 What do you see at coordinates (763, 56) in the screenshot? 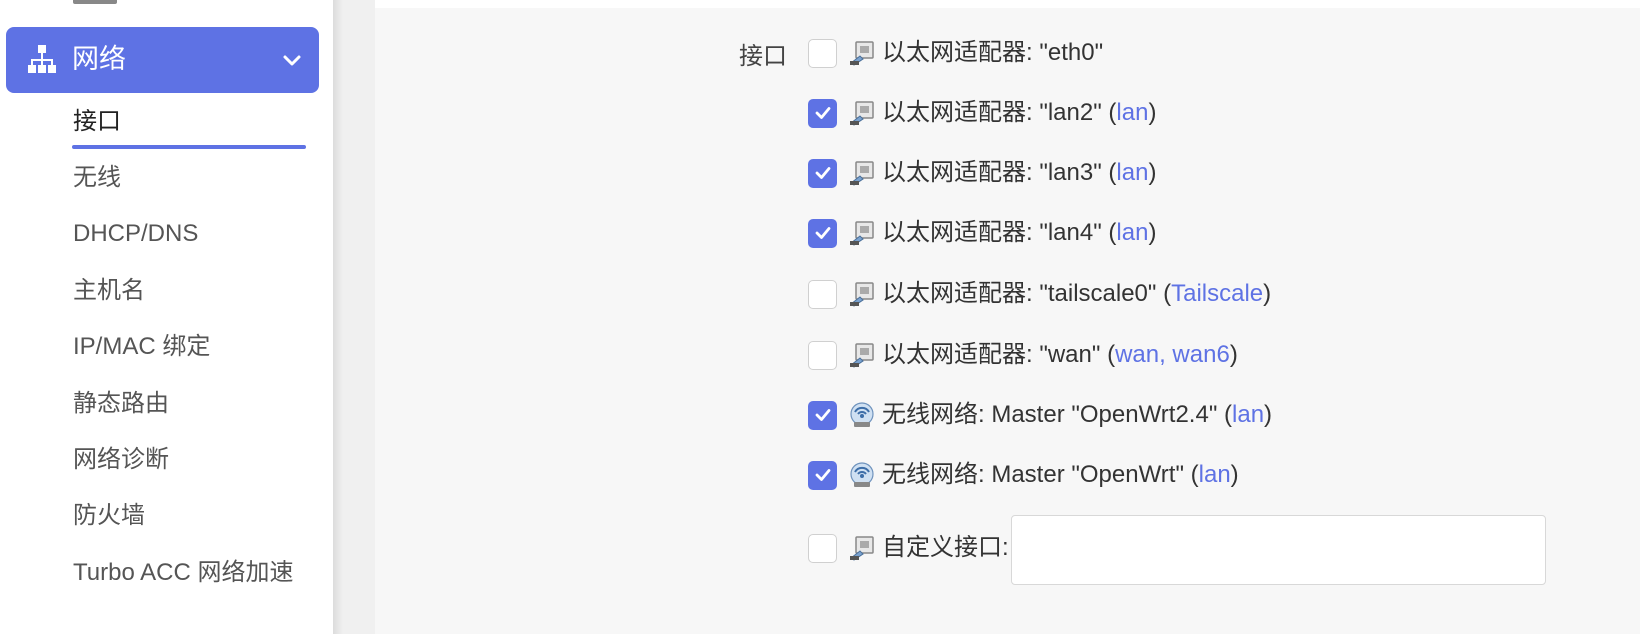
I see `interfaces-field-label: 接口` at bounding box center [763, 56].